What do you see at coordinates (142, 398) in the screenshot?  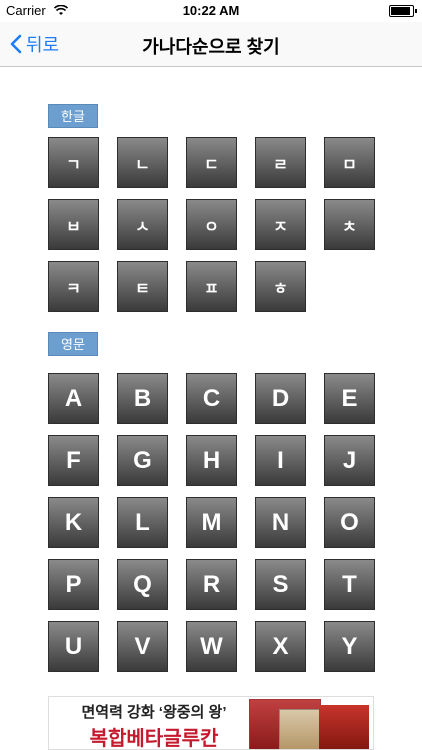 I see `english-letter-key: B` at bounding box center [142, 398].